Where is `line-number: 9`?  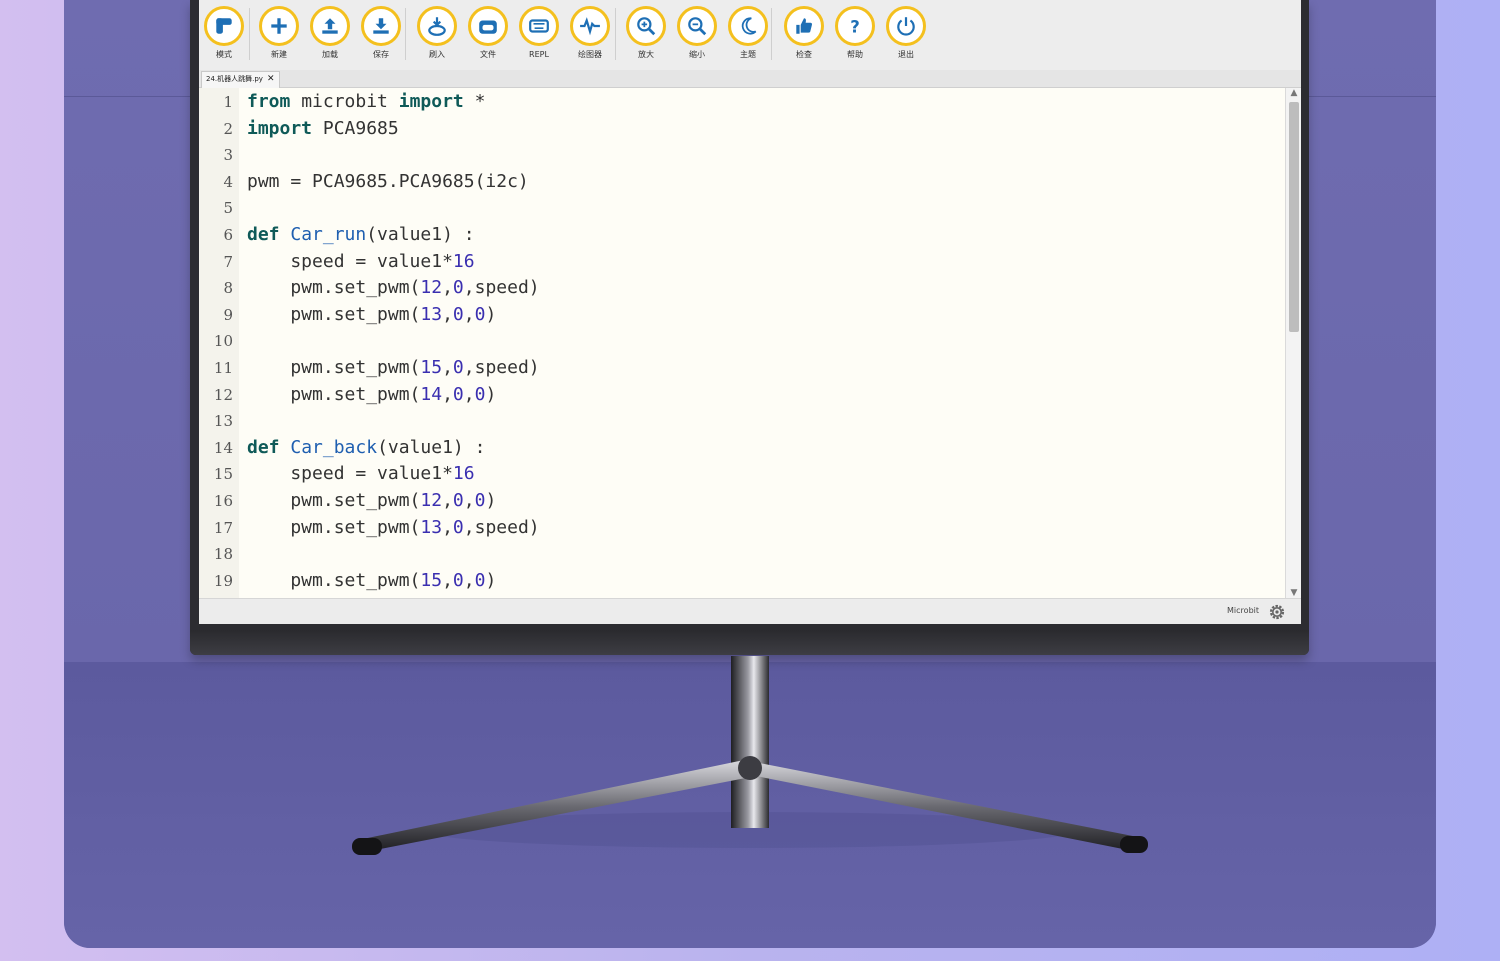 line-number: 9 is located at coordinates (228, 314).